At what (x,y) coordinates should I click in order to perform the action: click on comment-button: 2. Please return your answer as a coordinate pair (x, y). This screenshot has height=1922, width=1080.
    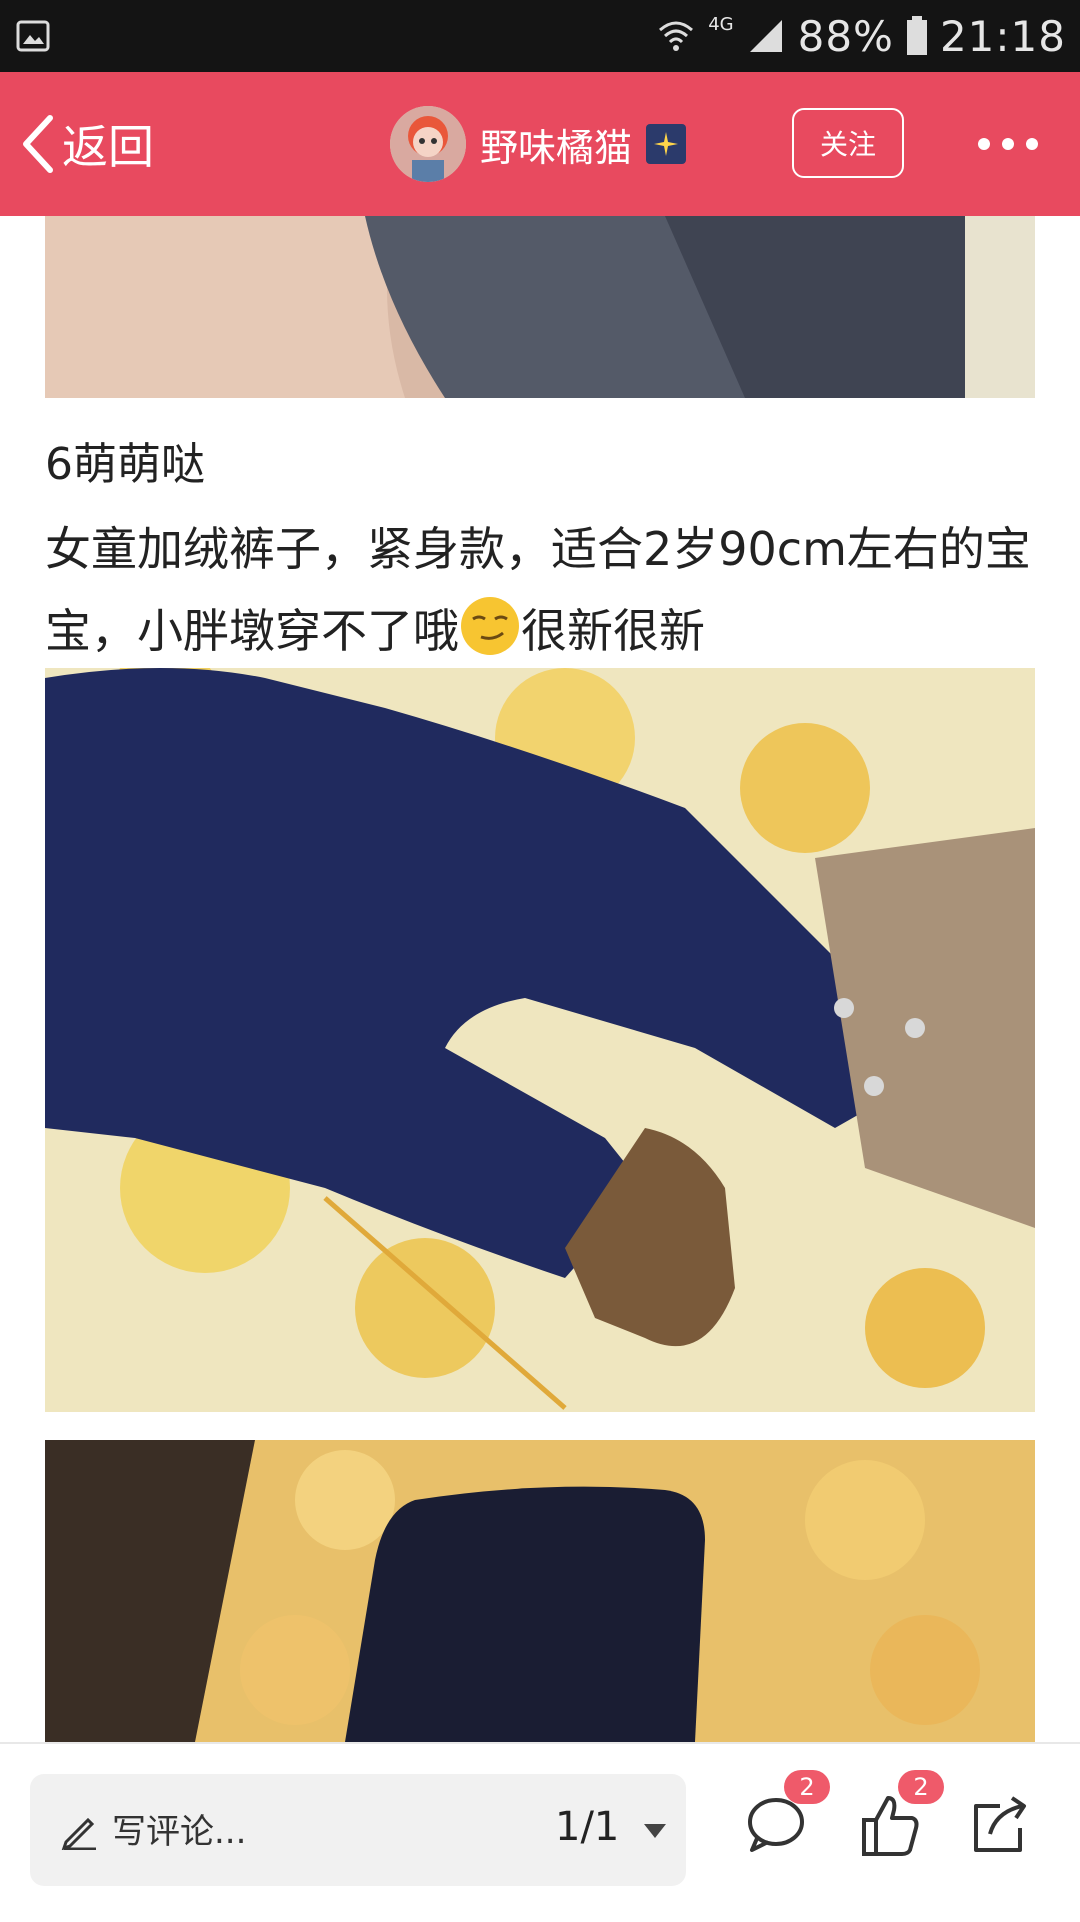
    Looking at the image, I should click on (783, 1817).